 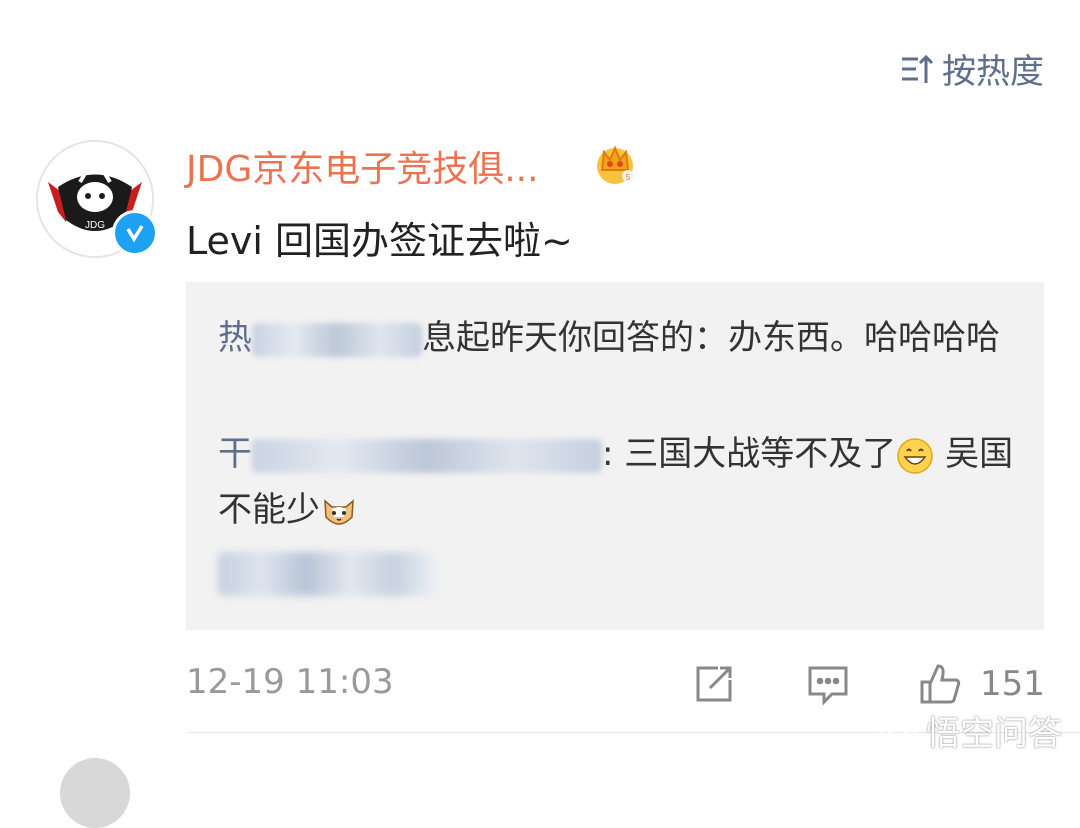 I want to click on like-button: 151, so click(x=981, y=684).